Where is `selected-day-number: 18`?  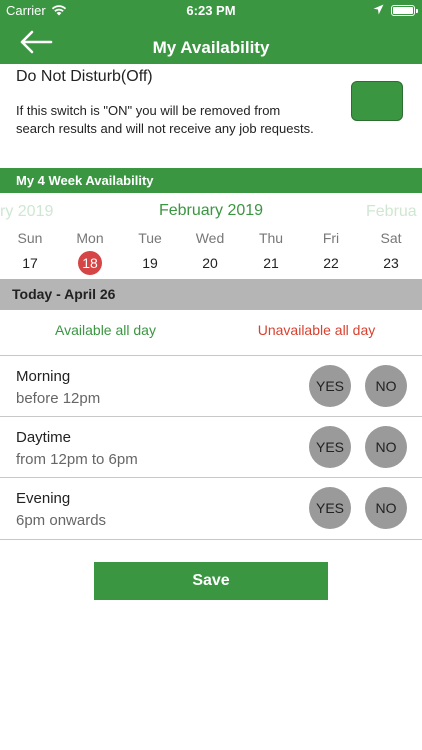
selected-day-number: 18 is located at coordinates (90, 263).